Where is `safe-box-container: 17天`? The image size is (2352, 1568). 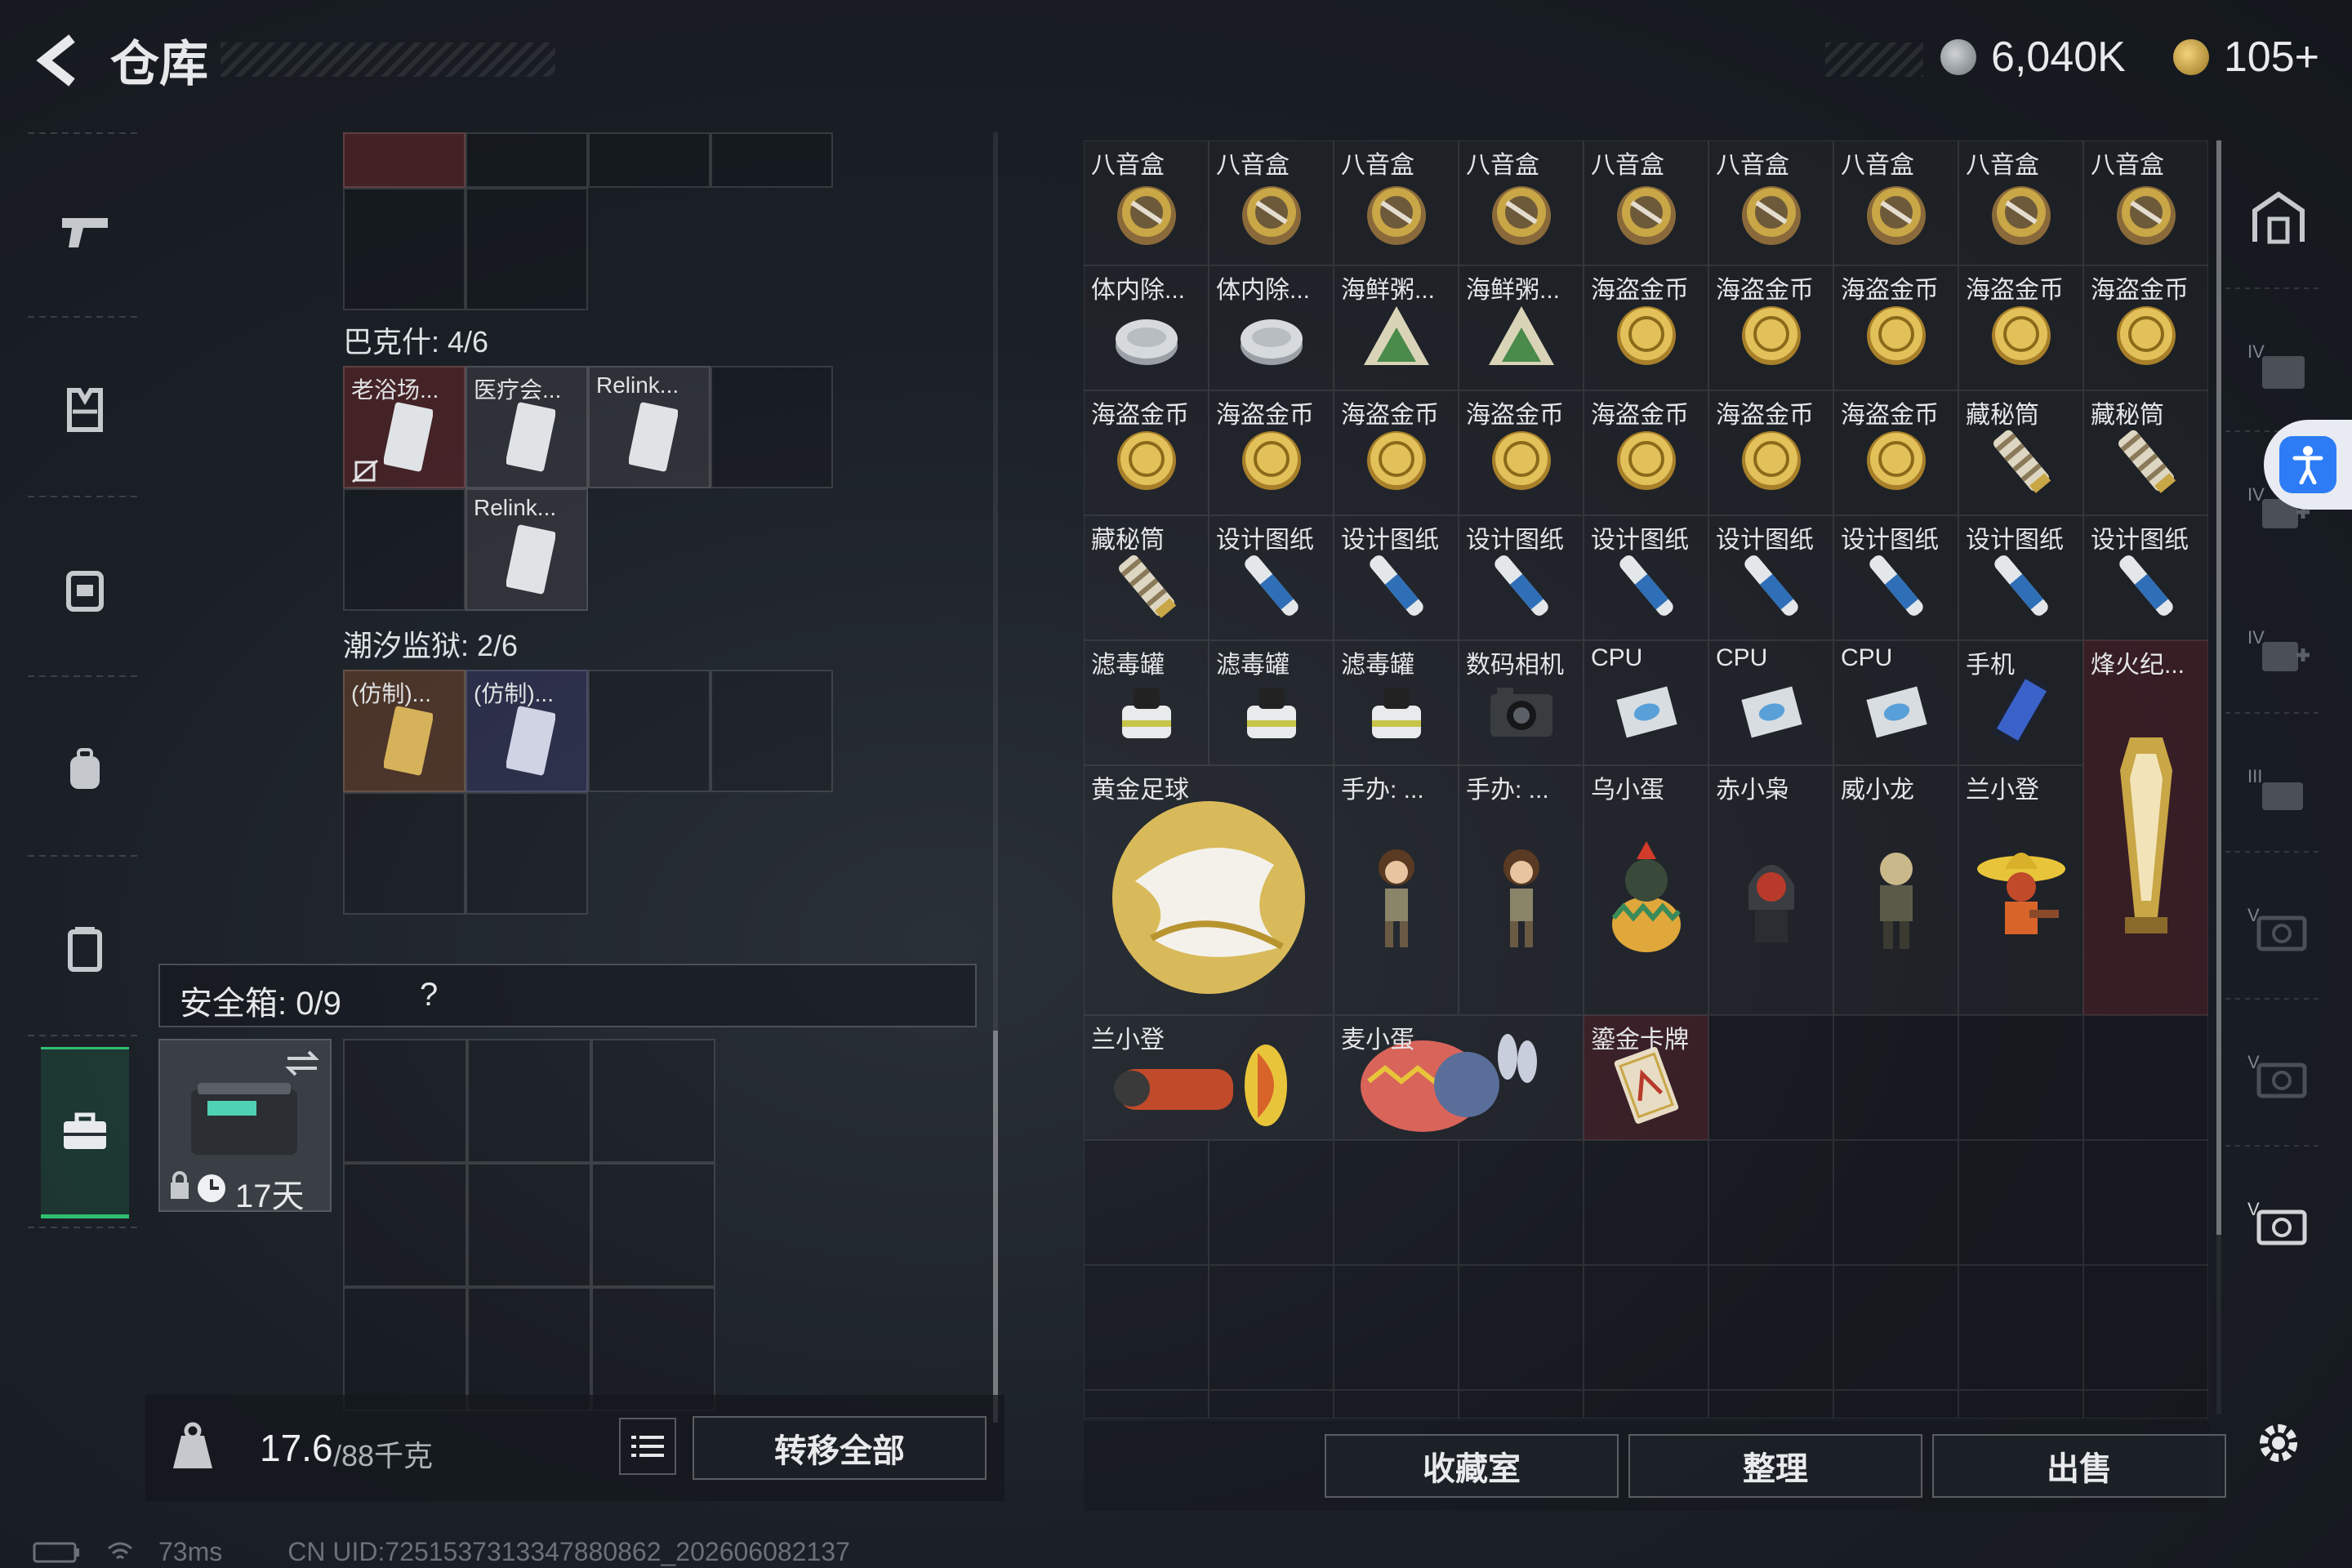 safe-box-container: 17天 is located at coordinates (245, 1126).